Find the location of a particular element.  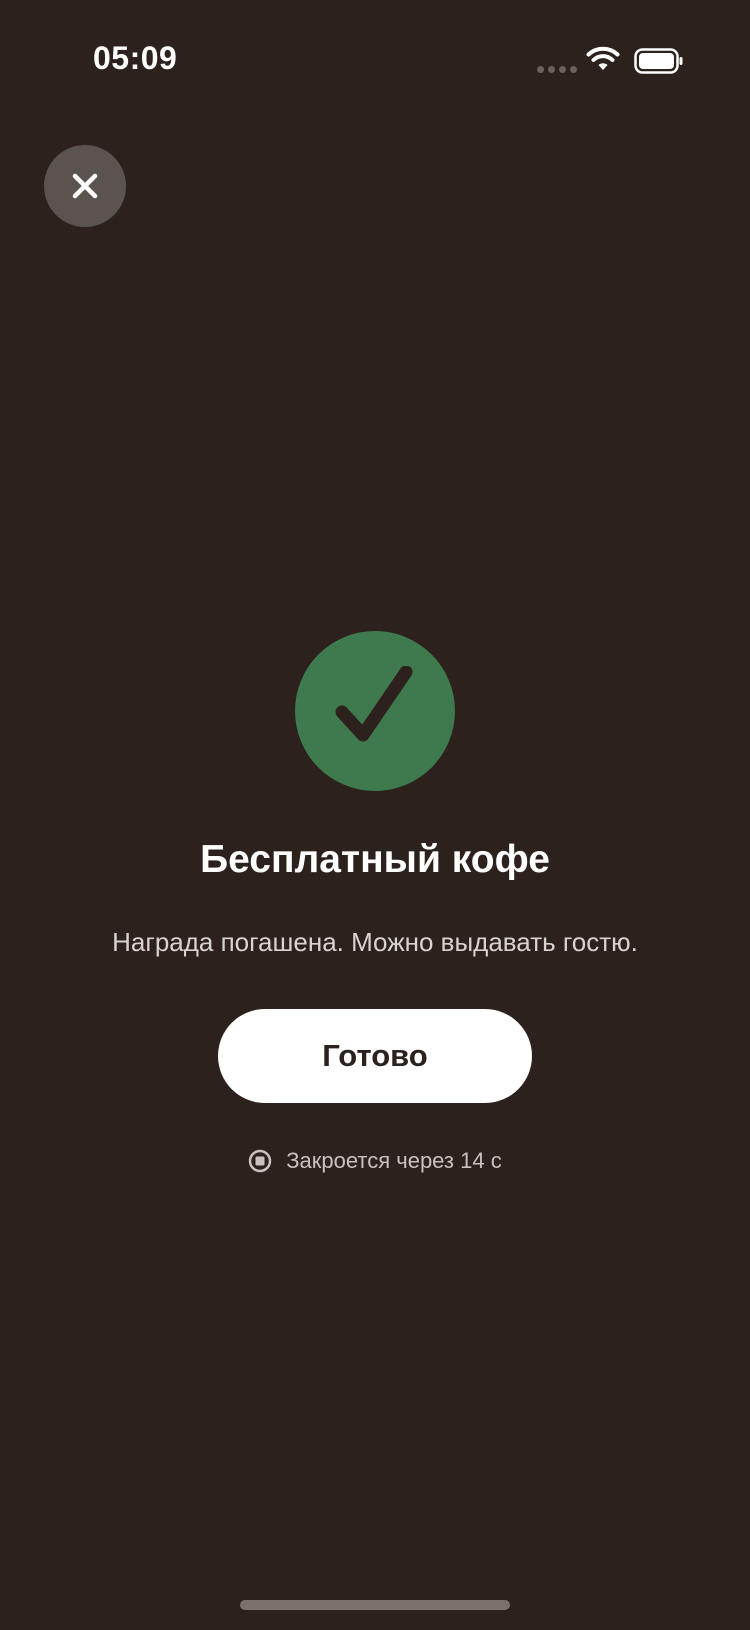

close-button is located at coordinates (85, 186).